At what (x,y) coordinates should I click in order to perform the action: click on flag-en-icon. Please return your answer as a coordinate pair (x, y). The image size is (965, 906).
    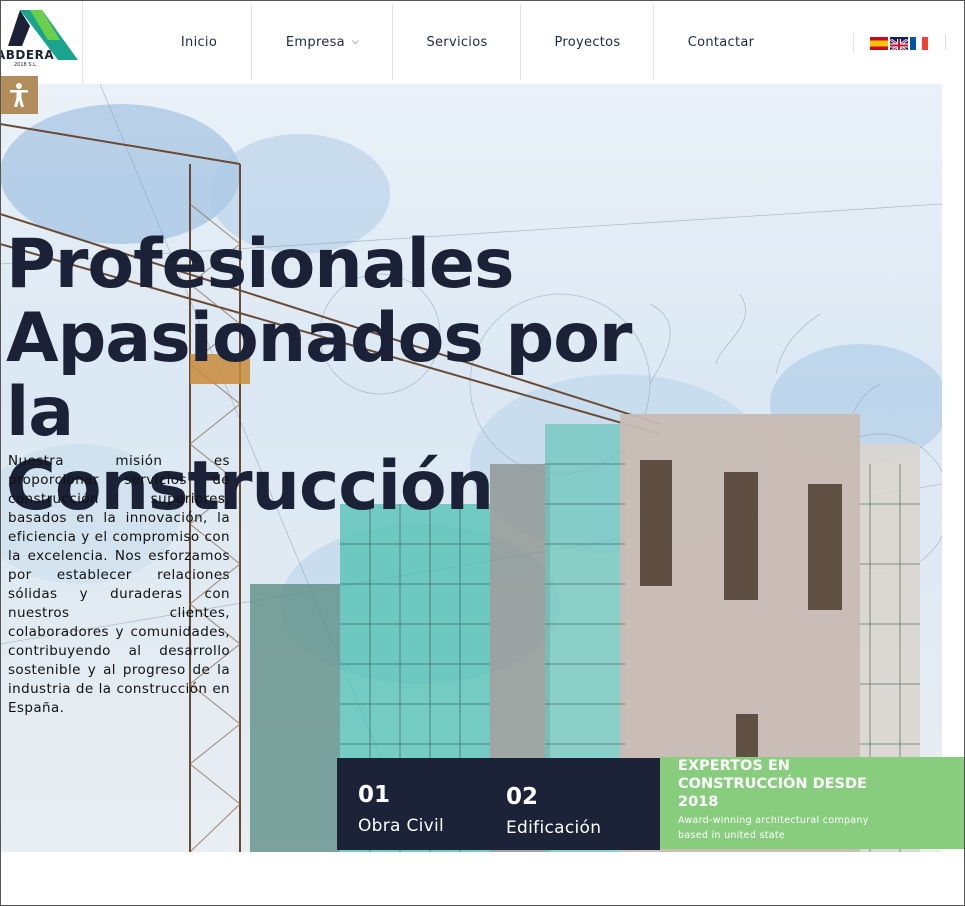
    Looking at the image, I should click on (899, 43).